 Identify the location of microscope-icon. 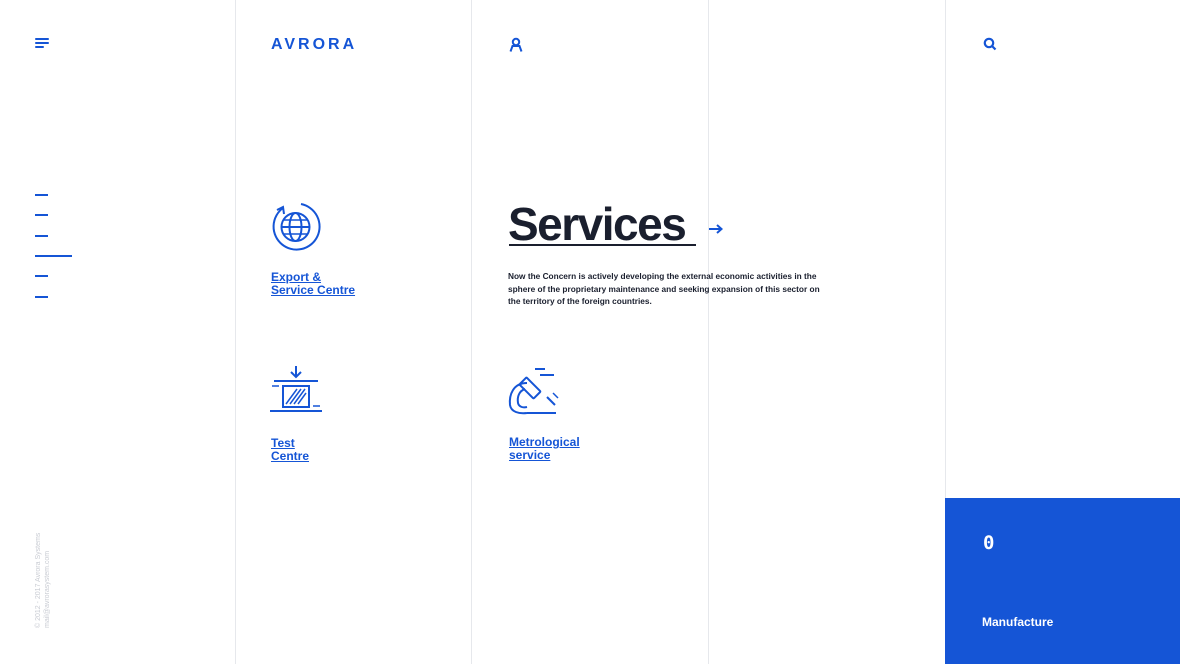
(533, 391).